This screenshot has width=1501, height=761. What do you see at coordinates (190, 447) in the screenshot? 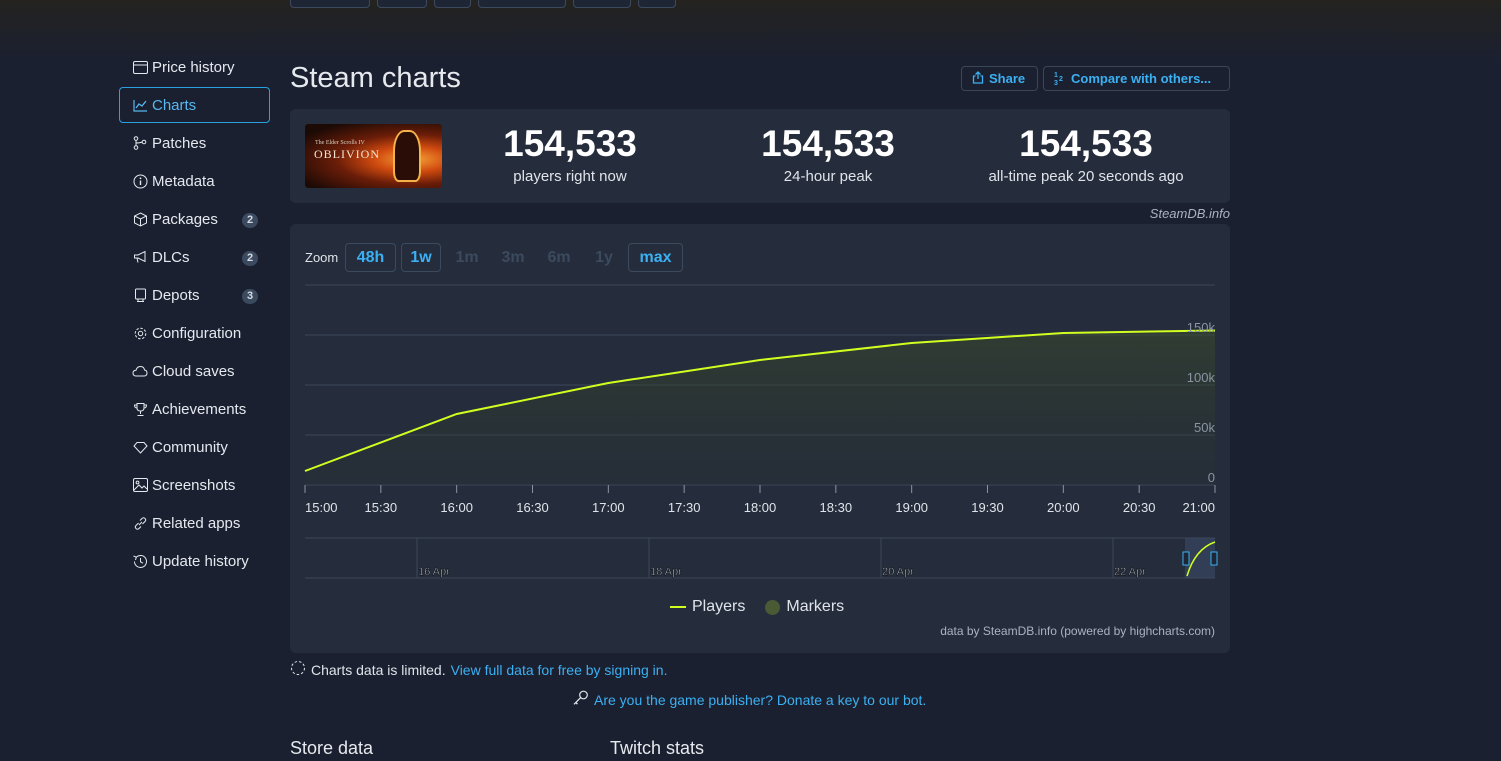
I see `sidebar-item-label: Community` at bounding box center [190, 447].